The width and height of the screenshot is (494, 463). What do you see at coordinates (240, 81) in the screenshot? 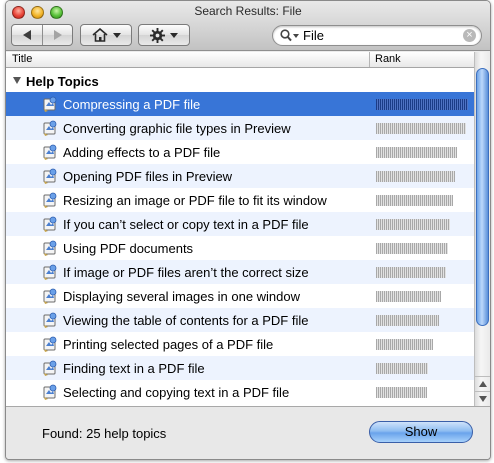
I see `group-help-topics: Help Topics` at bounding box center [240, 81].